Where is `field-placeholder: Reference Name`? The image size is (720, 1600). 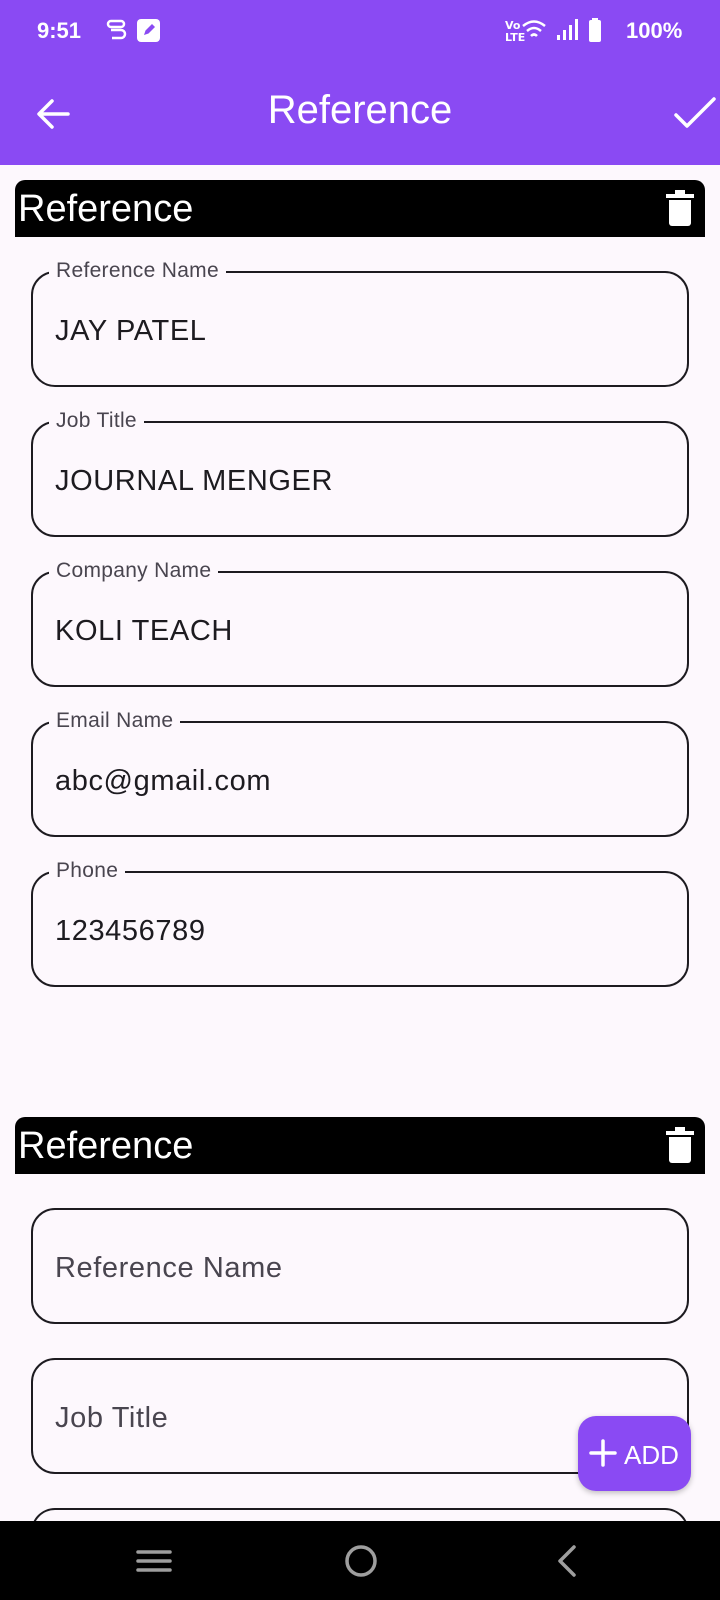
field-placeholder: Reference Name is located at coordinates (169, 1268).